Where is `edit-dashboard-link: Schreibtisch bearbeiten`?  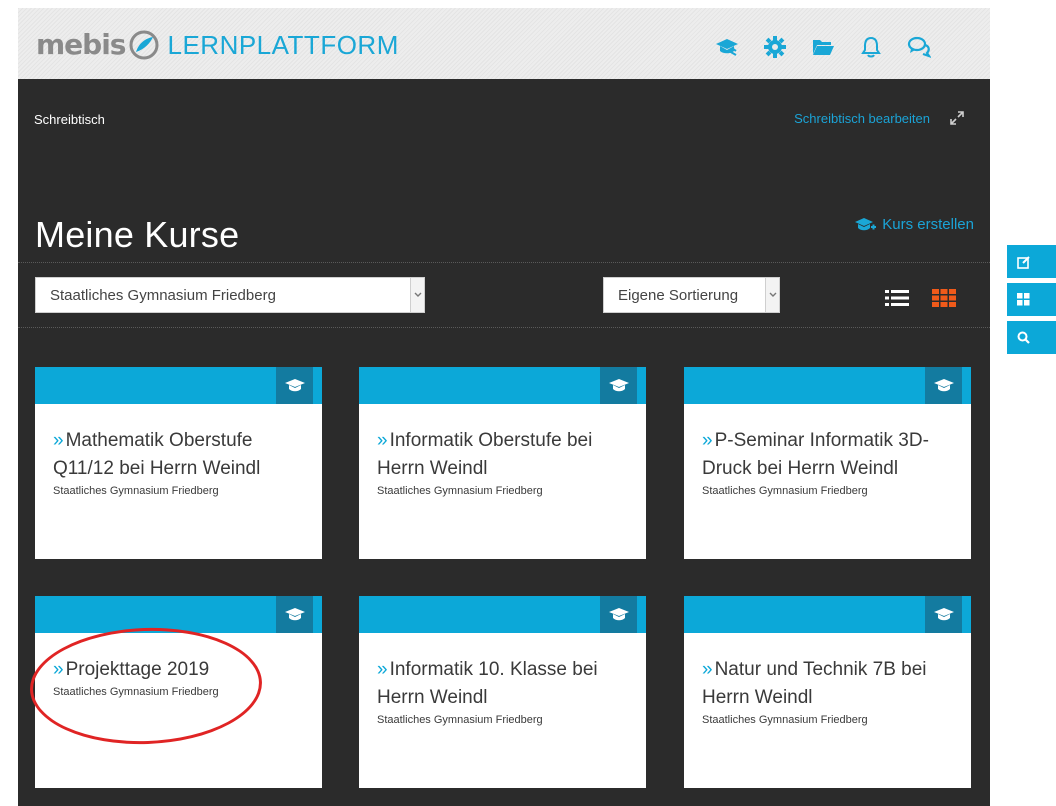 edit-dashboard-link: Schreibtisch bearbeiten is located at coordinates (862, 118).